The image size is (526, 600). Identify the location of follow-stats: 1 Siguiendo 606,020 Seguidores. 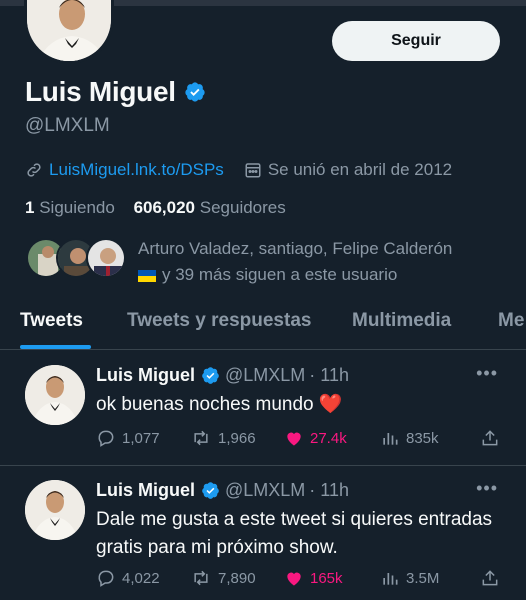
(155, 208).